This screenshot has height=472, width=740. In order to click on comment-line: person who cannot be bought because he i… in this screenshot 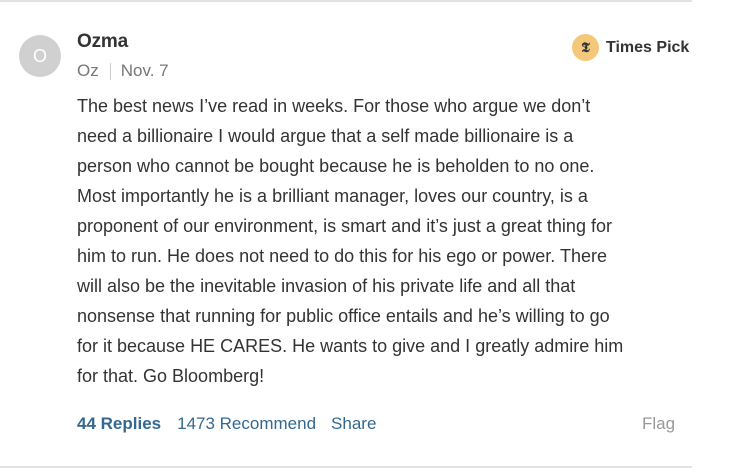, I will do `click(336, 166)`.